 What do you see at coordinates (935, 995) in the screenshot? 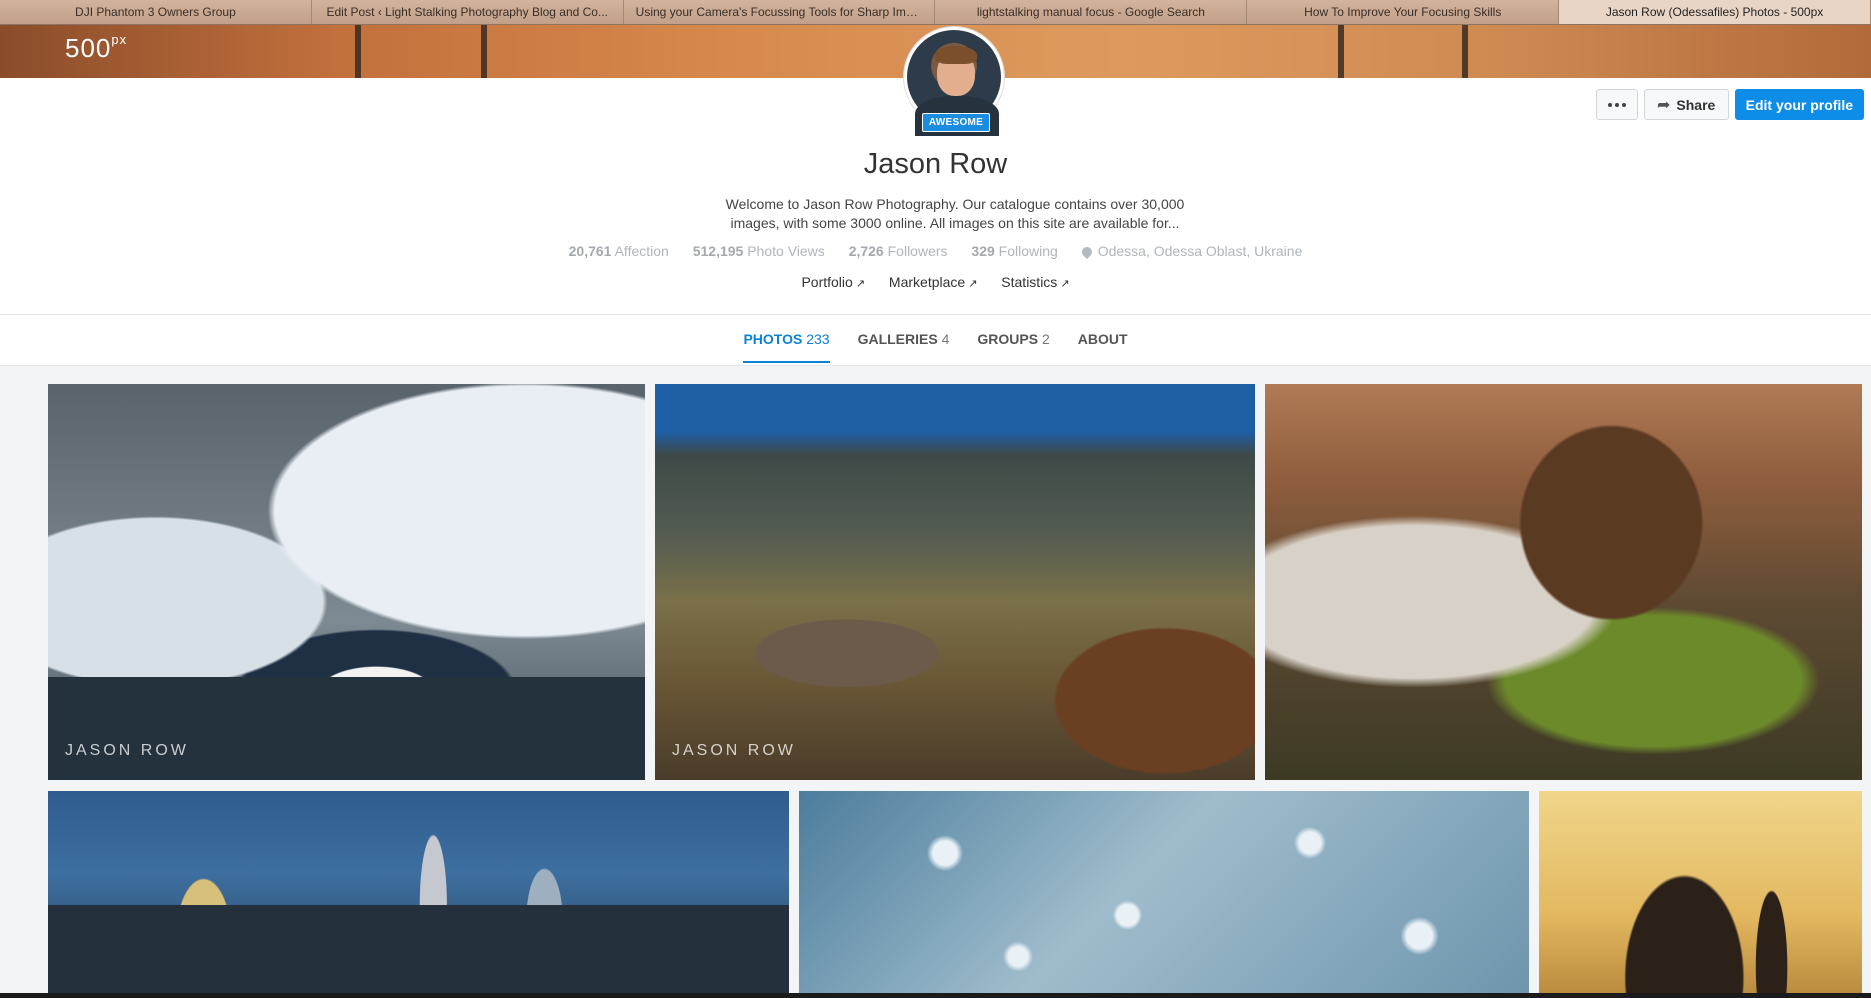
I see `window-bottom-edge` at bounding box center [935, 995].